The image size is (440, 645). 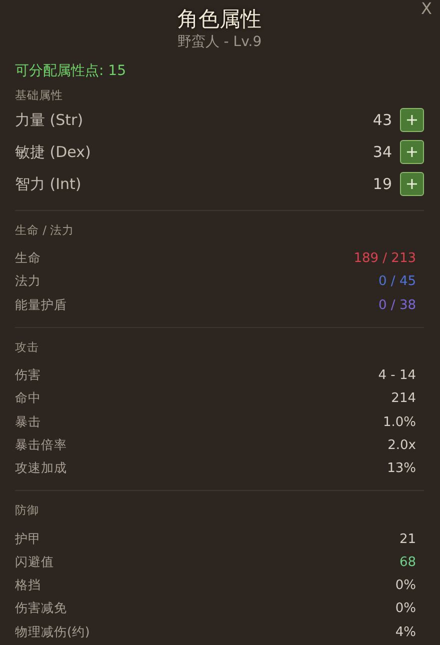 I want to click on stat-value: 0 / 38, so click(x=397, y=305).